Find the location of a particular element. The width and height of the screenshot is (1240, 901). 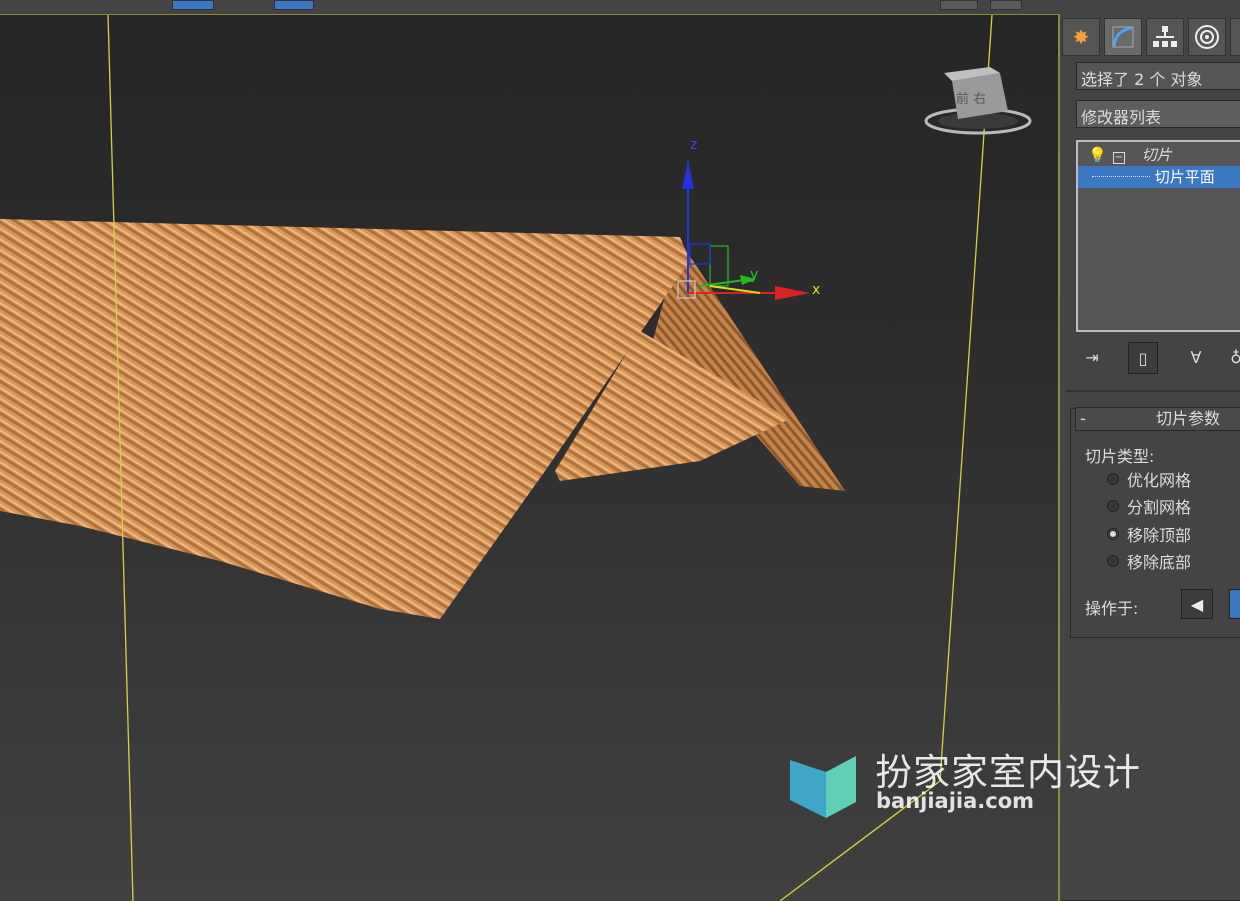

remove-modifier-icon: ♁ is located at coordinates (1231, 357).